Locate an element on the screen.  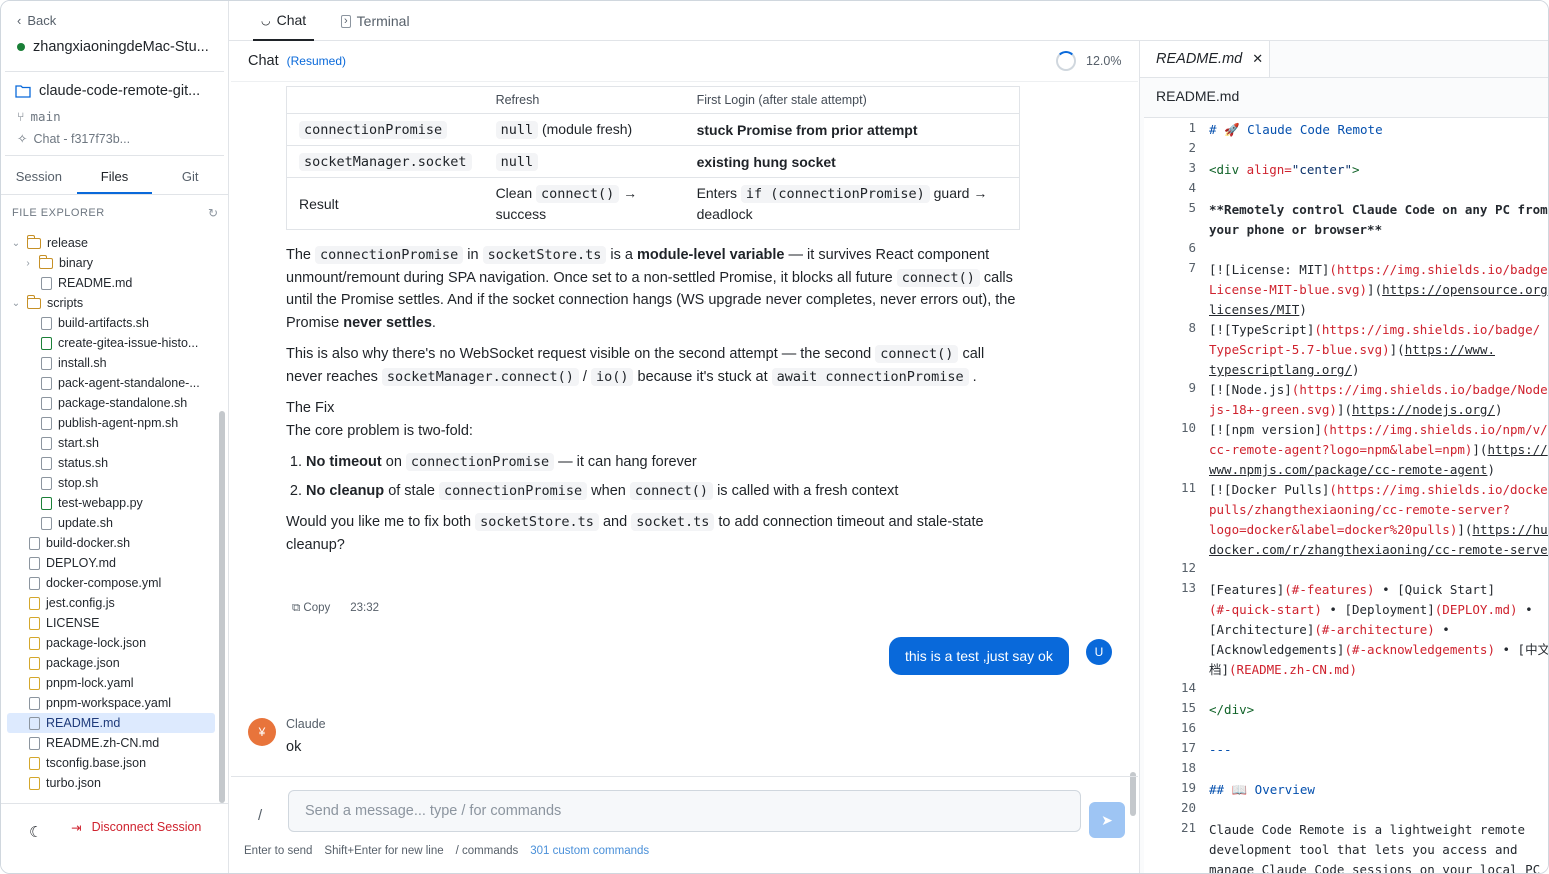
tree-file: build-docker.sh is located at coordinates (111, 543).